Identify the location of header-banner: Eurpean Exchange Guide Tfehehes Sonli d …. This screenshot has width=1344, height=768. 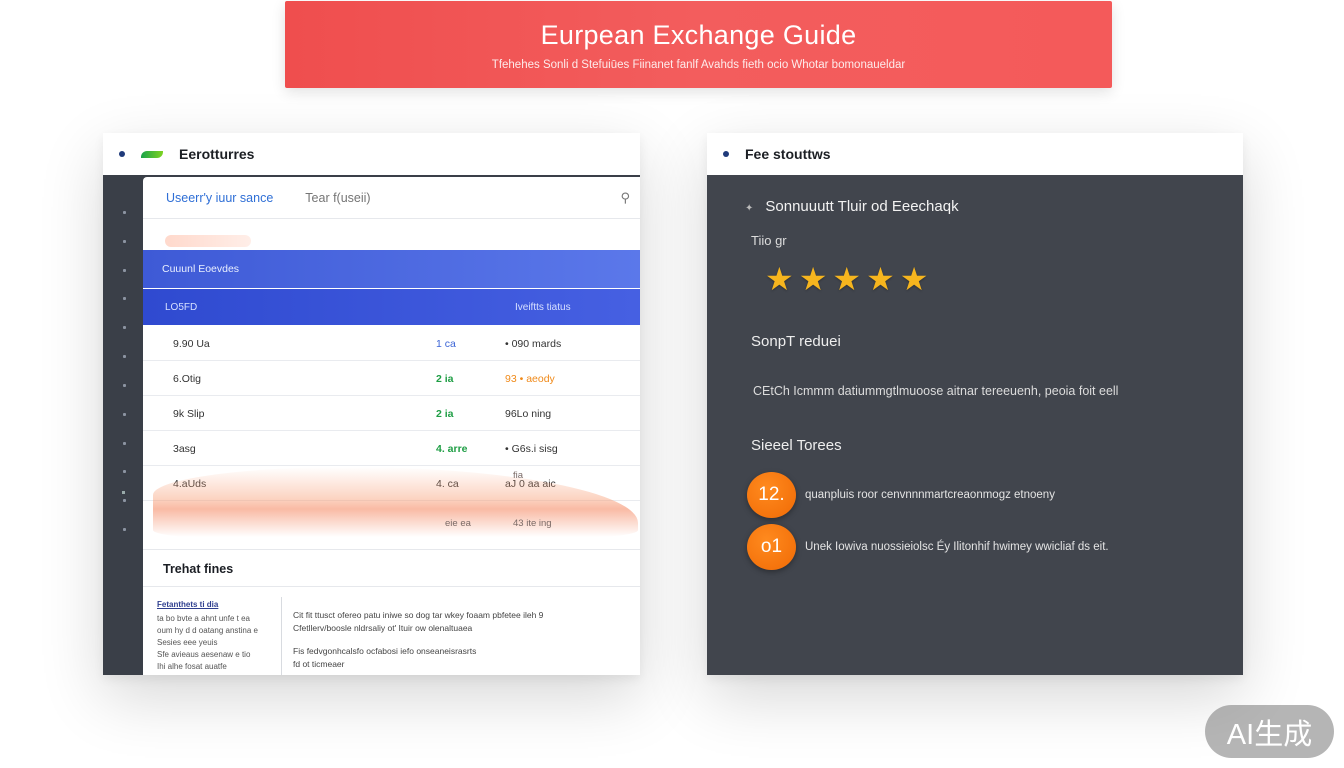
(698, 44).